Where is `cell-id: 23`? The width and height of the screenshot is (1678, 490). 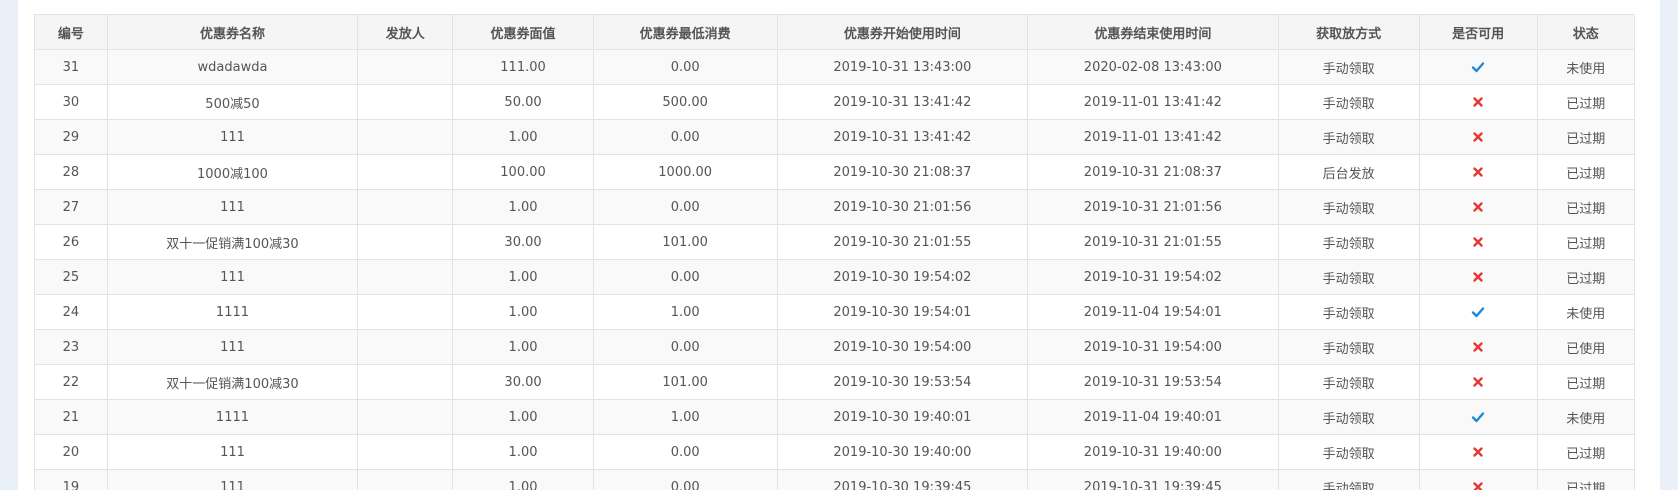 cell-id: 23 is located at coordinates (71, 347).